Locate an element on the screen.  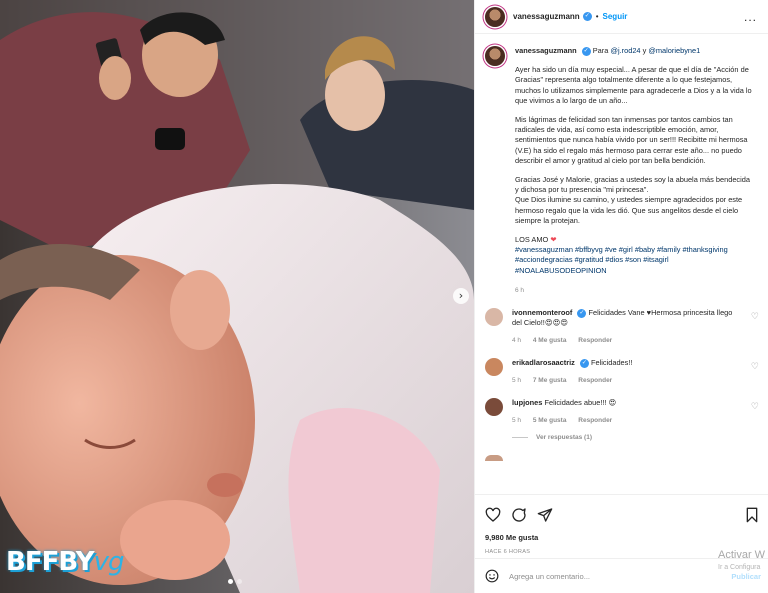
caption-for-label: Para is located at coordinates (600, 50).